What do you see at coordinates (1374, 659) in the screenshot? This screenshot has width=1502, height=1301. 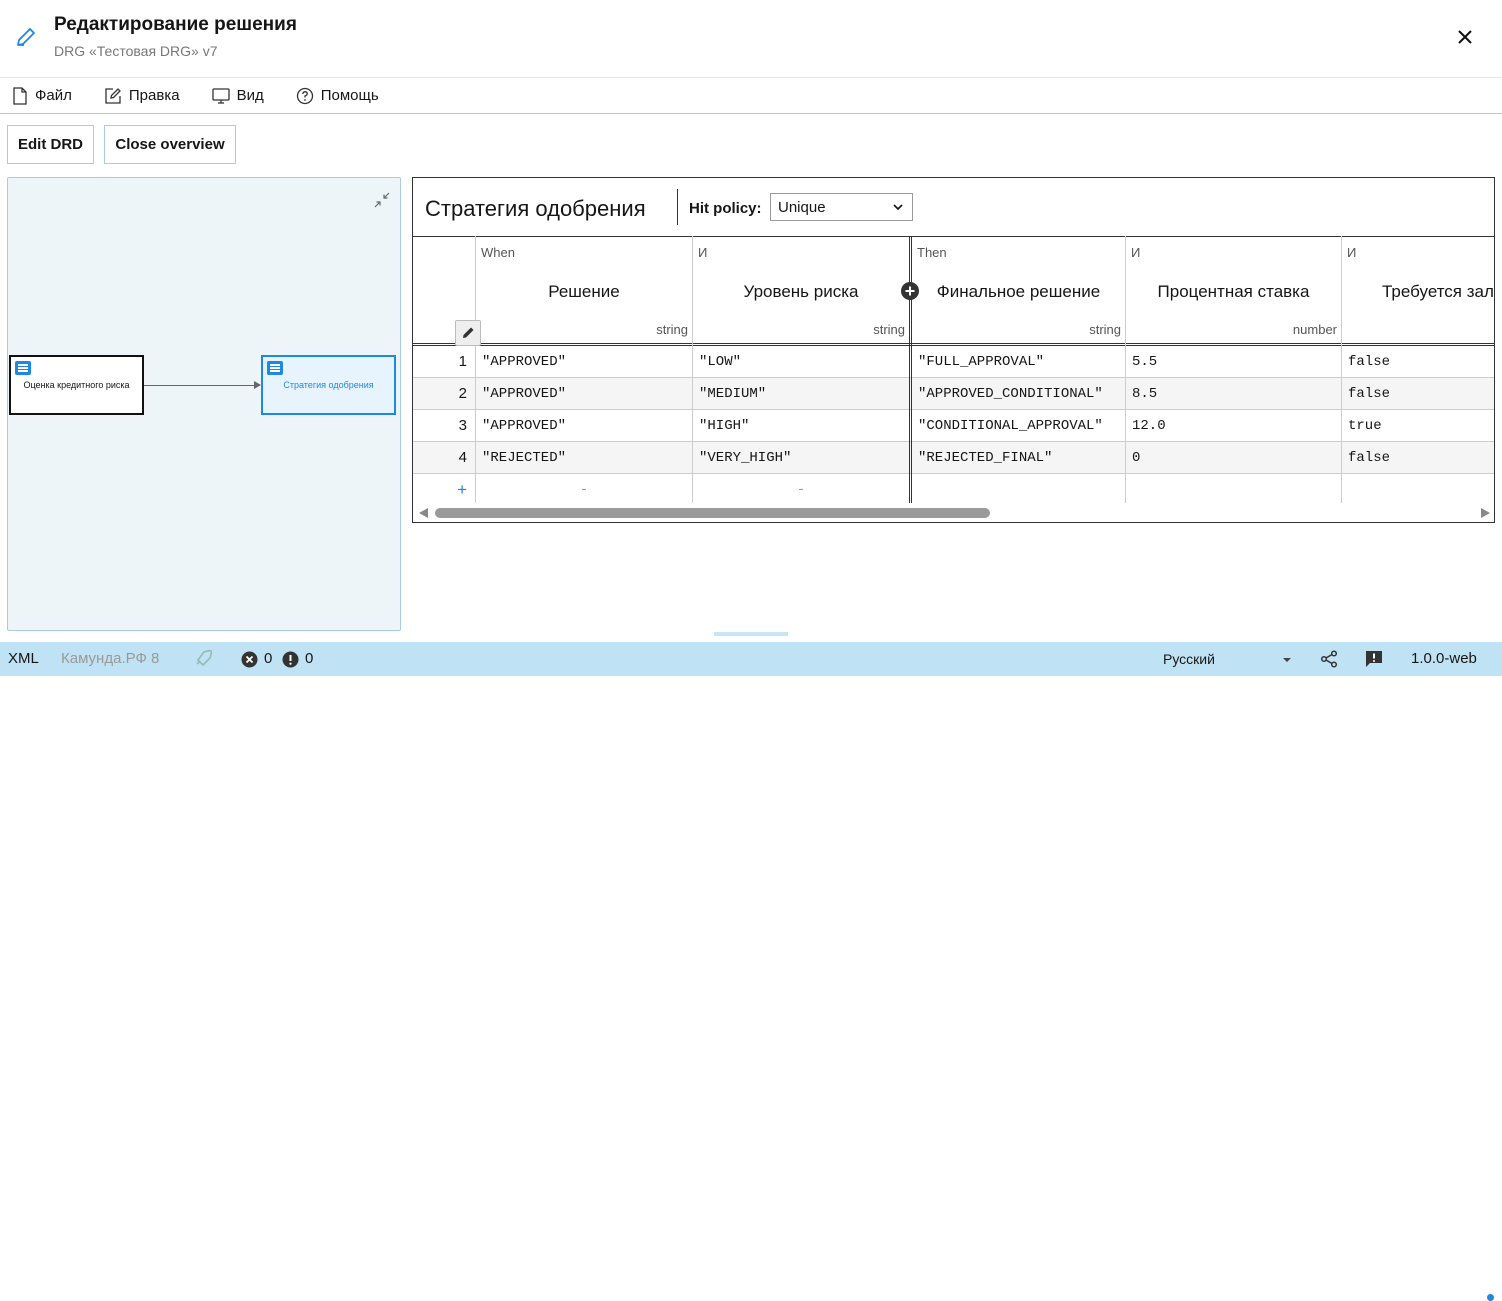 I see `feedback-icon` at bounding box center [1374, 659].